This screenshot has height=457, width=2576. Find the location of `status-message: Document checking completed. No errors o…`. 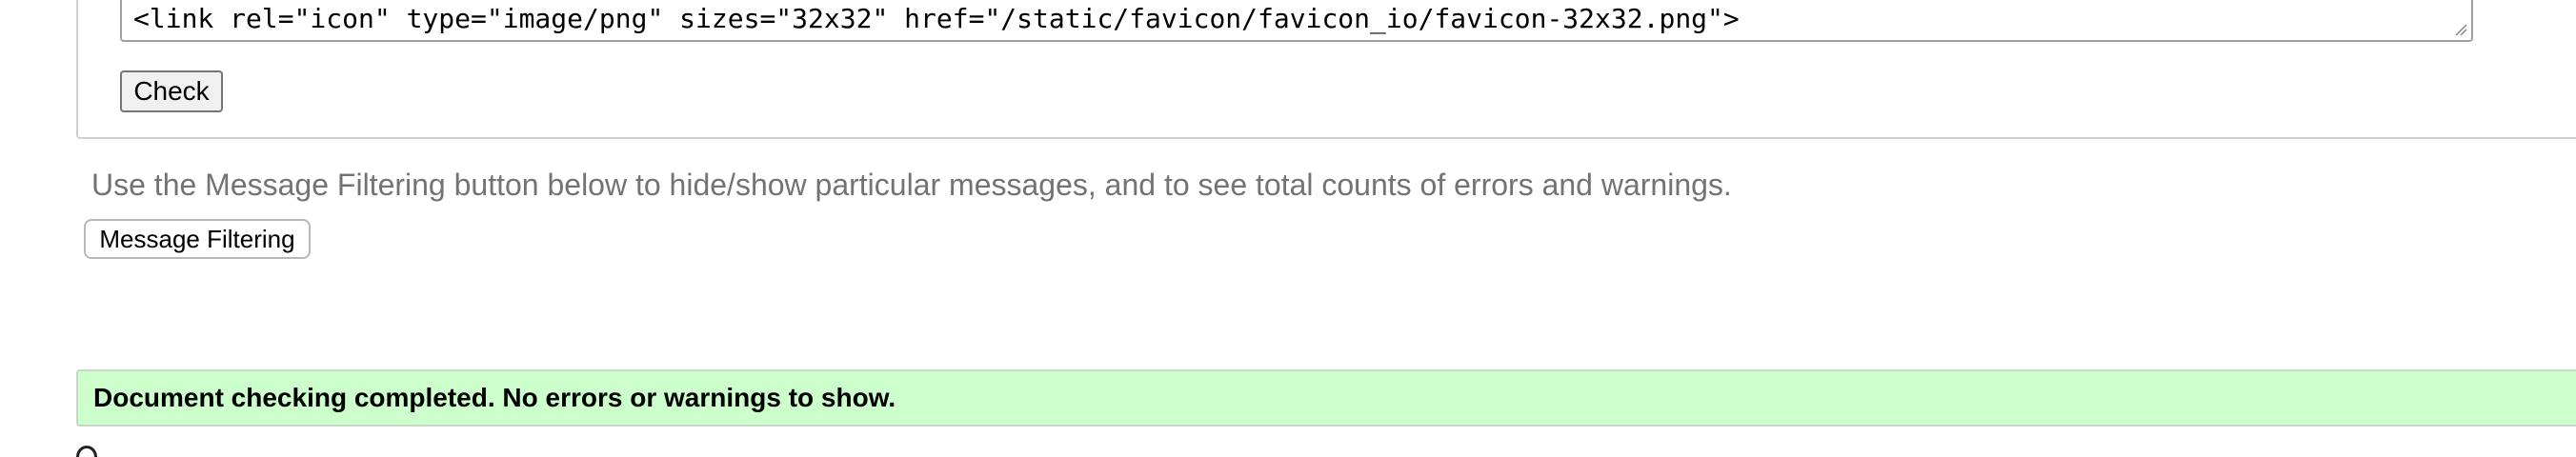

status-message: Document checking completed. No errors o… is located at coordinates (495, 397).